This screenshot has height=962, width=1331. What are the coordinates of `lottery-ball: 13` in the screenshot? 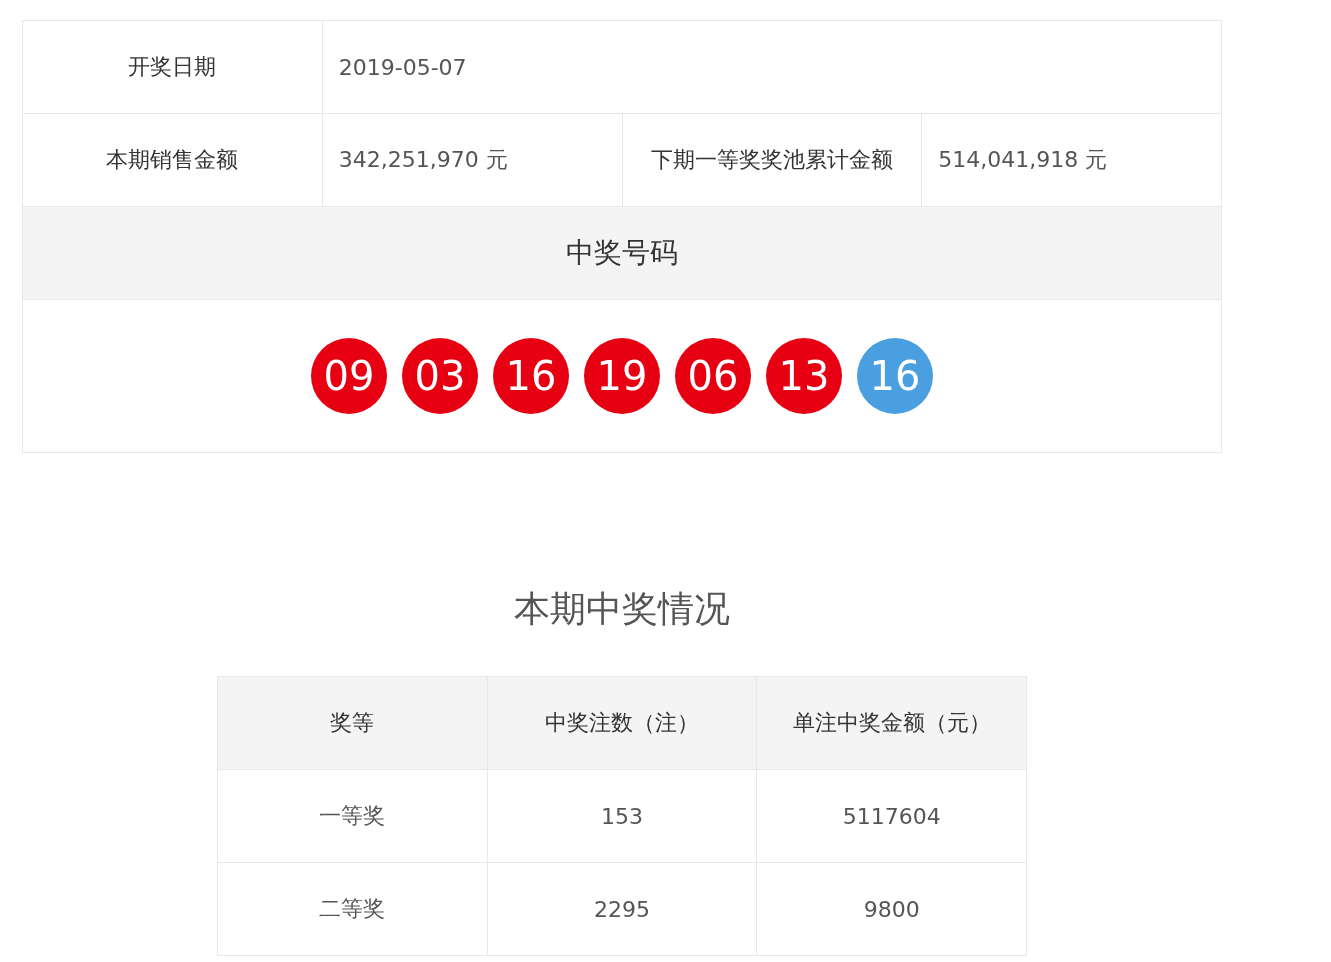 It's located at (804, 376).